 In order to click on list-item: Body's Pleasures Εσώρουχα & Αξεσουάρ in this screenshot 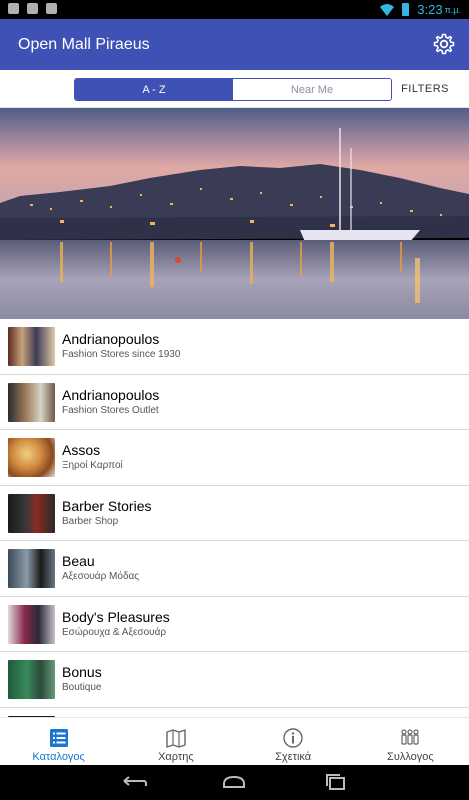, I will do `click(234, 624)`.